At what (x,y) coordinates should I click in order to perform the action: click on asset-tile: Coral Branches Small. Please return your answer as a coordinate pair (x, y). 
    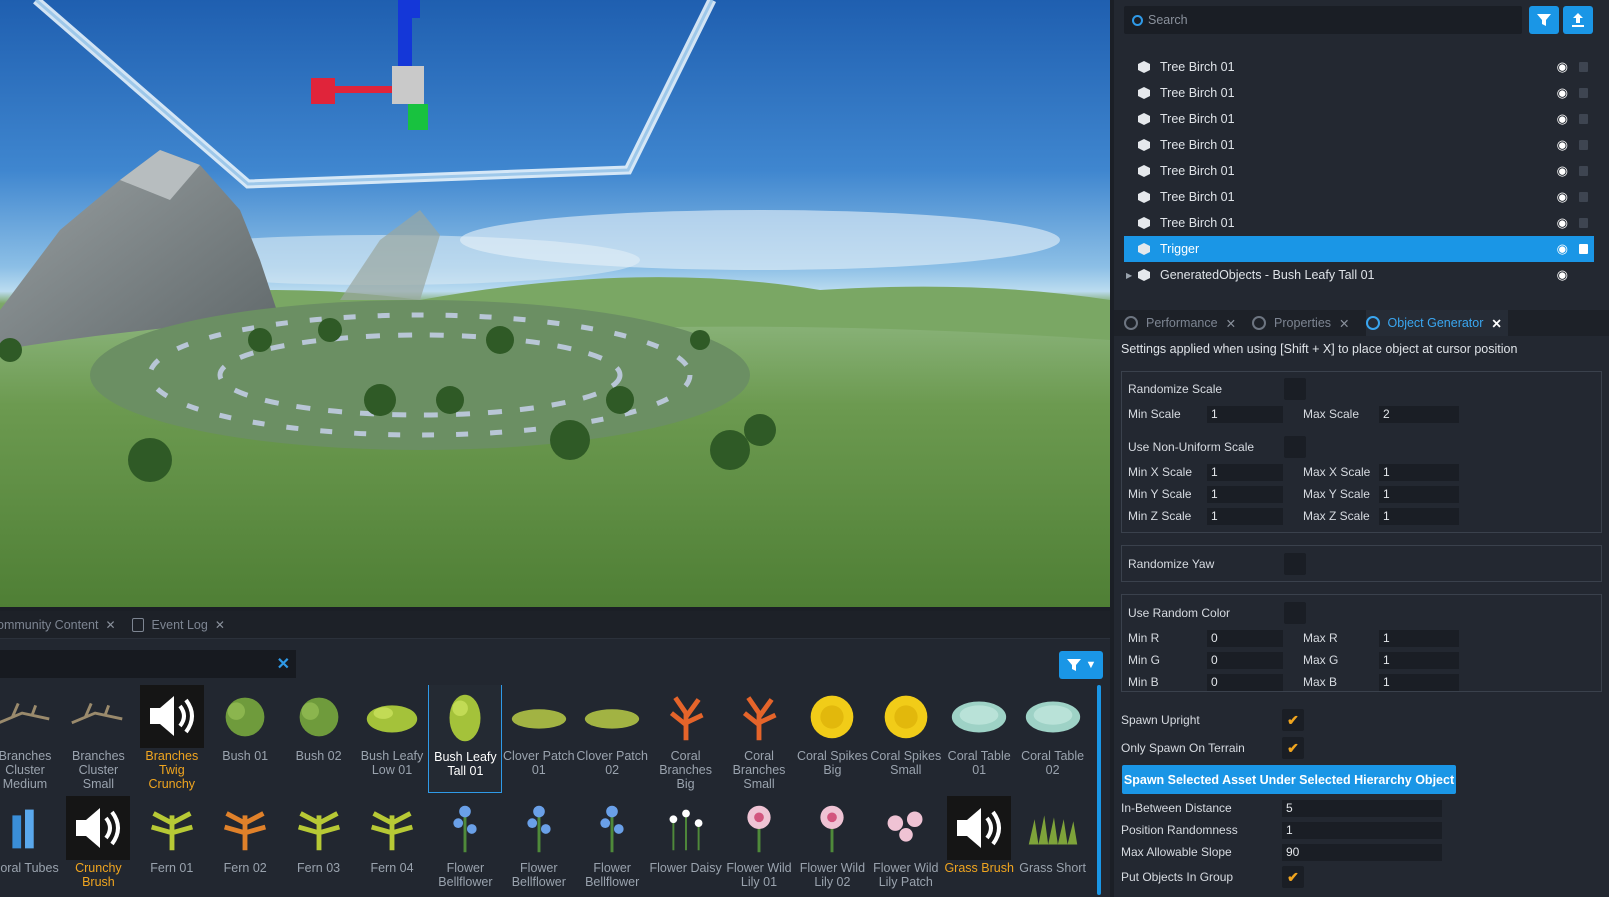
    Looking at the image, I should click on (759, 739).